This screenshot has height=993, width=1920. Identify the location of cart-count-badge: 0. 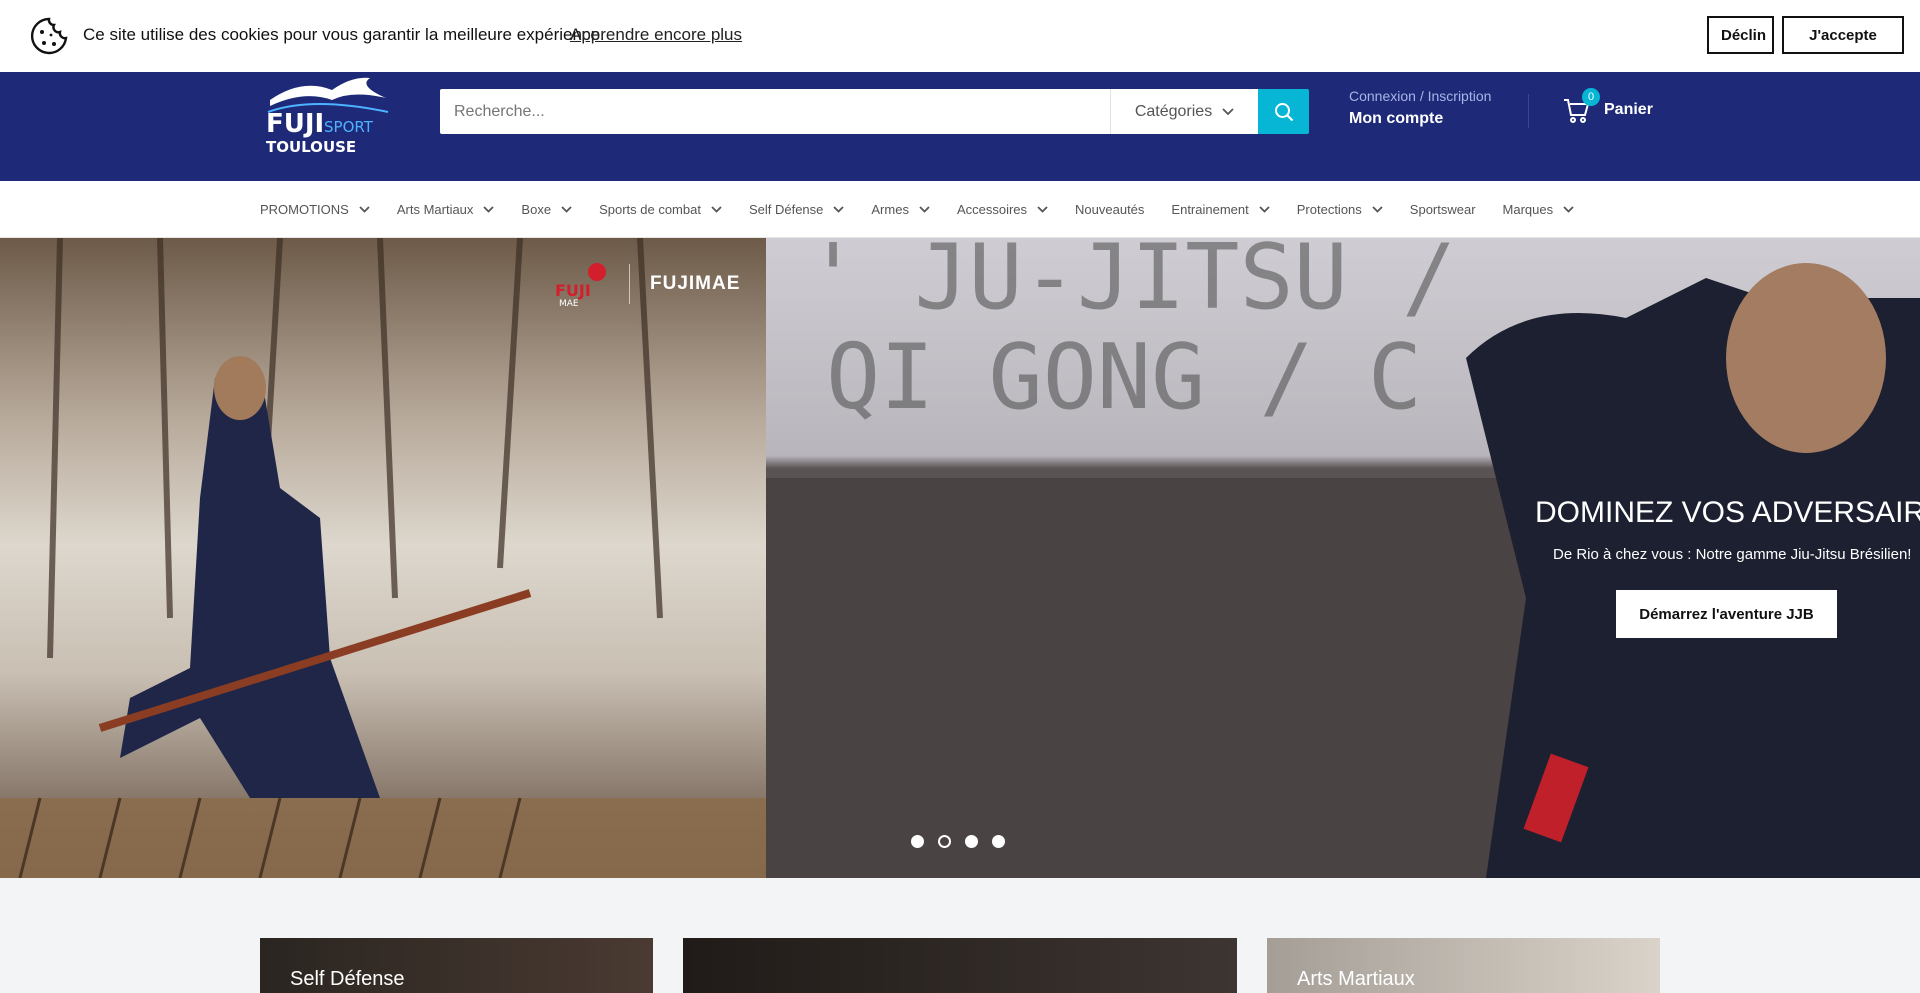
(1591, 97).